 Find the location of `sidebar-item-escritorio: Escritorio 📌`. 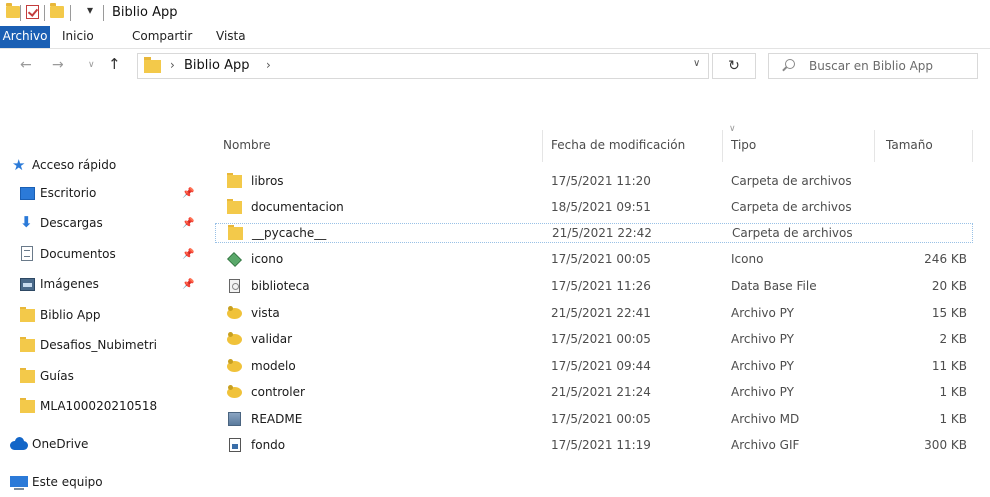

sidebar-item-escritorio: Escritorio 📌 is located at coordinates (102, 195).